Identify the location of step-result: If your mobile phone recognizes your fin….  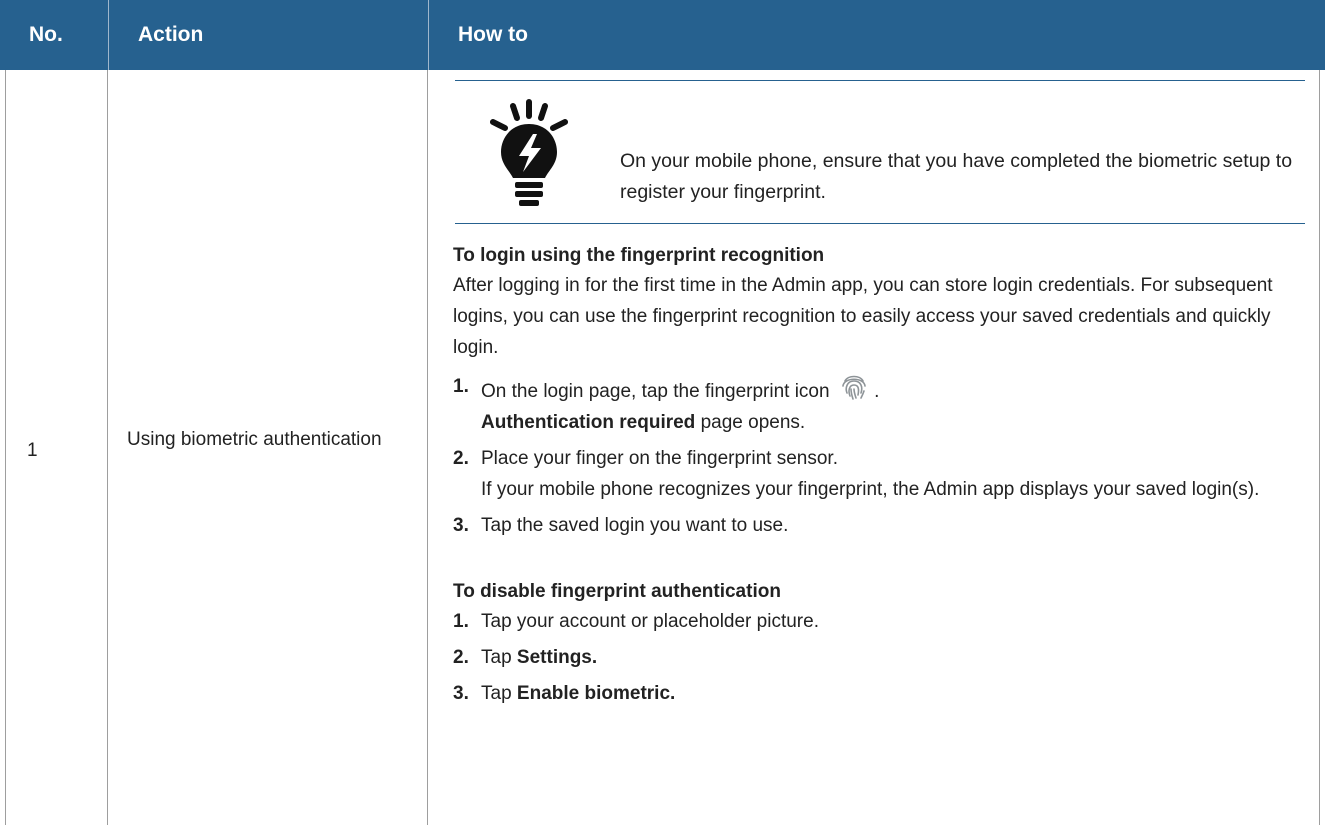
(870, 489).